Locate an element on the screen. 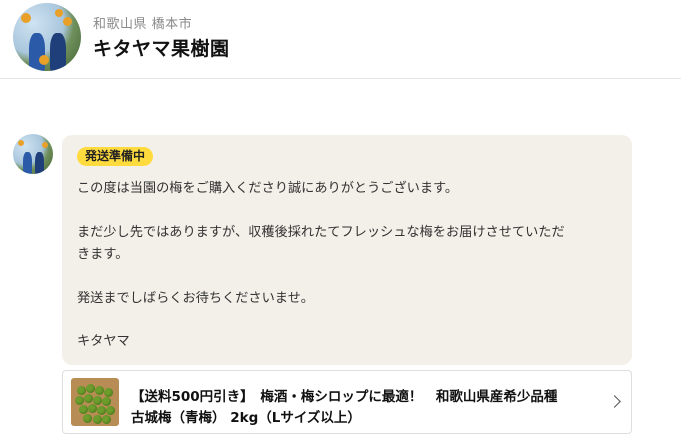 This screenshot has width=681, height=441. message-signature: キタヤマ is located at coordinates (103, 341).